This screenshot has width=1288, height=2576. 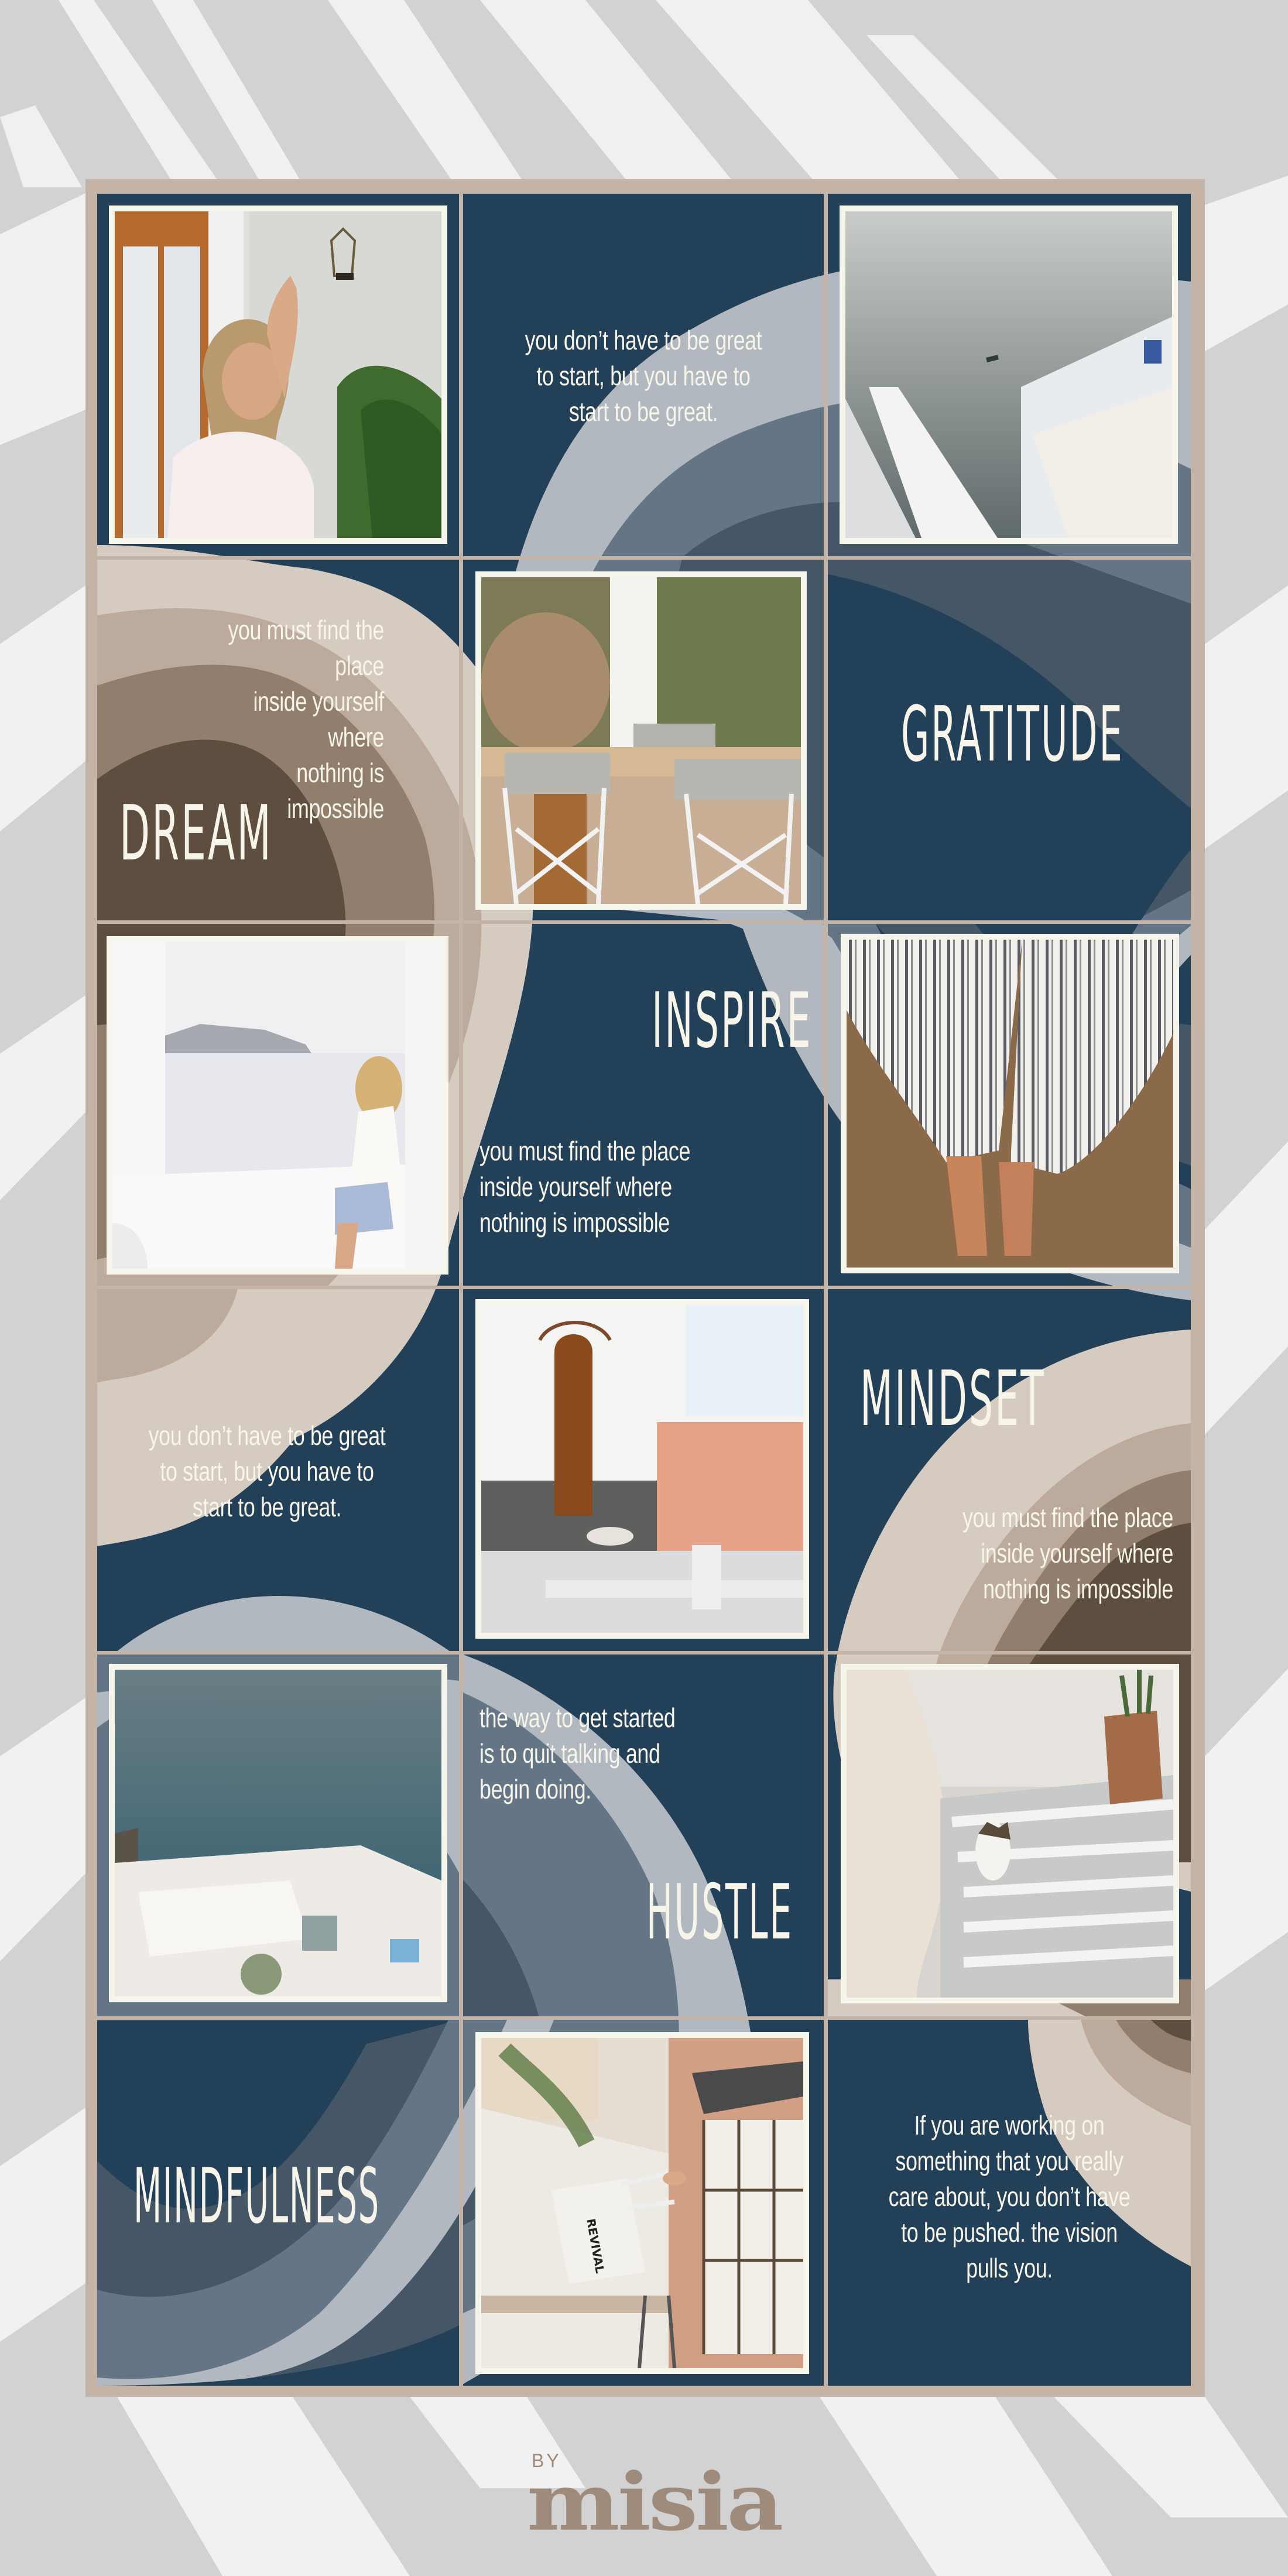 I want to click on grid-line-v2, so click(x=826, y=1290).